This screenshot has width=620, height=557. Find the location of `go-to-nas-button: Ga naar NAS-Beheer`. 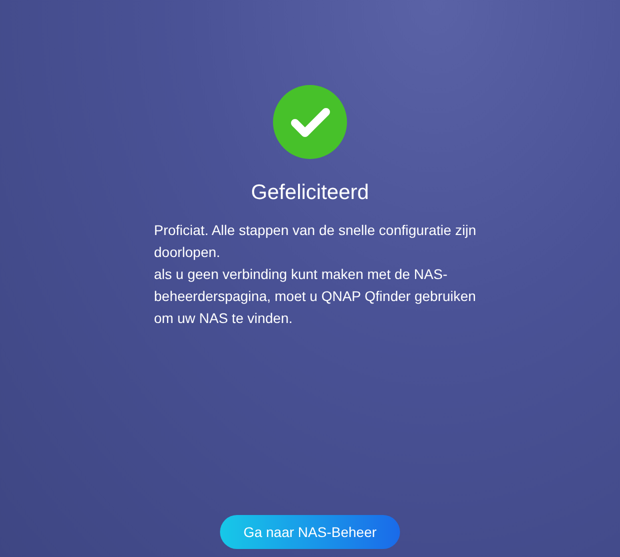

go-to-nas-button: Ga naar NAS-Beheer is located at coordinates (310, 532).